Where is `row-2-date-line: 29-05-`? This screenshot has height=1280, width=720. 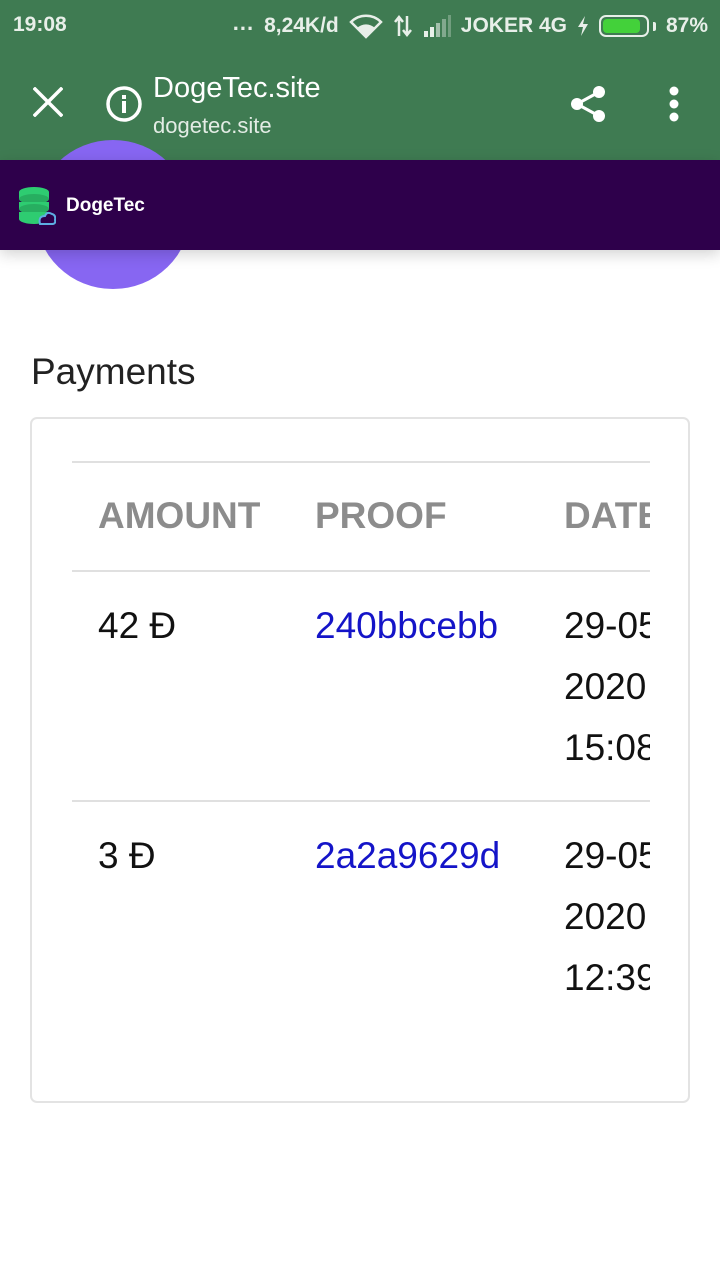 row-2-date-line: 29-05- is located at coordinates (607, 855).